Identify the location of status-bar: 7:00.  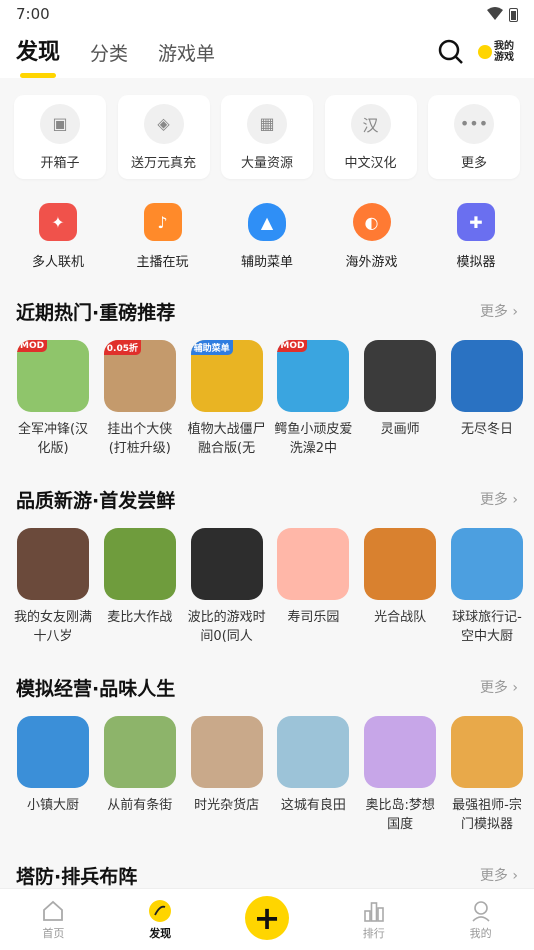
(267, 14).